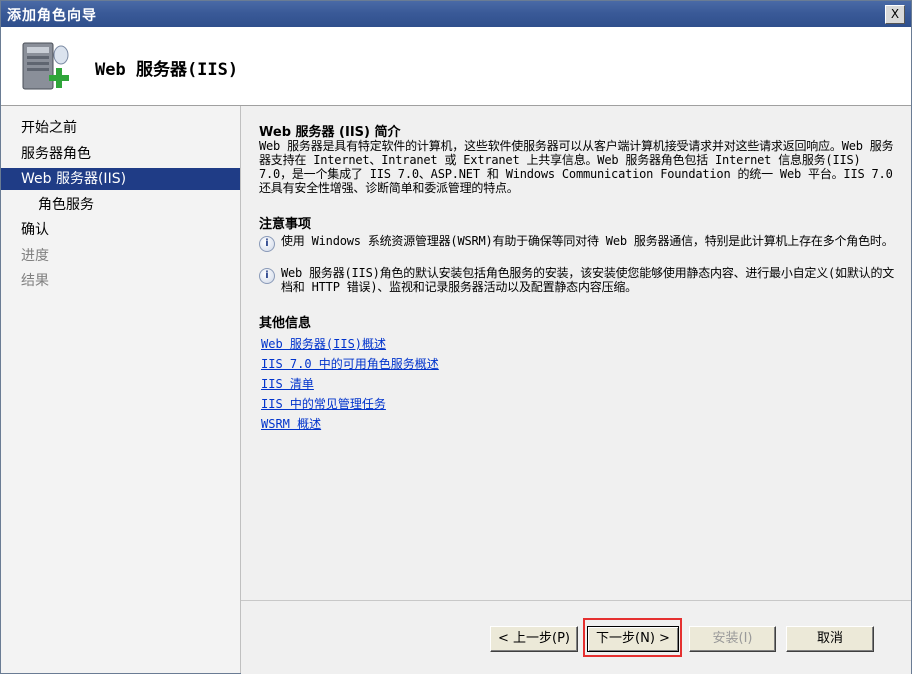 This screenshot has height=674, width=912. What do you see at coordinates (35, 230) in the screenshot?
I see `step-label: 确认` at bounding box center [35, 230].